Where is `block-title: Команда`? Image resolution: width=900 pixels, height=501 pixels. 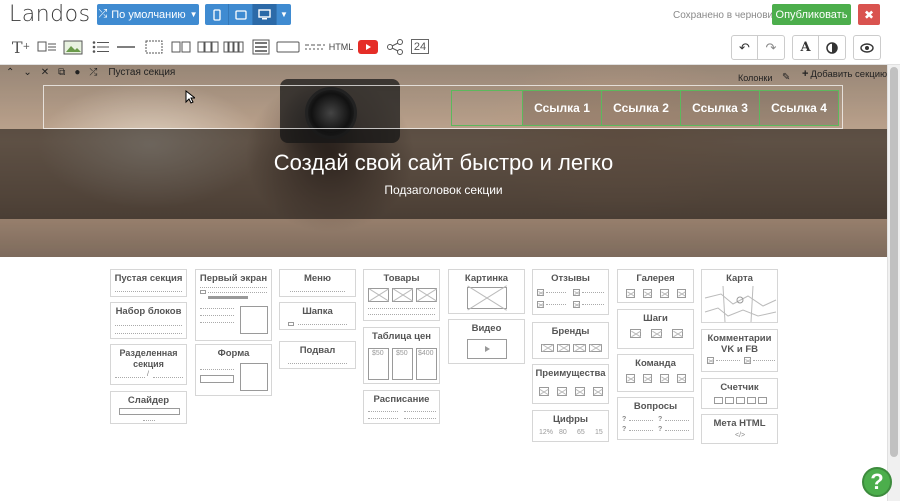
block-title: Команда is located at coordinates (655, 363).